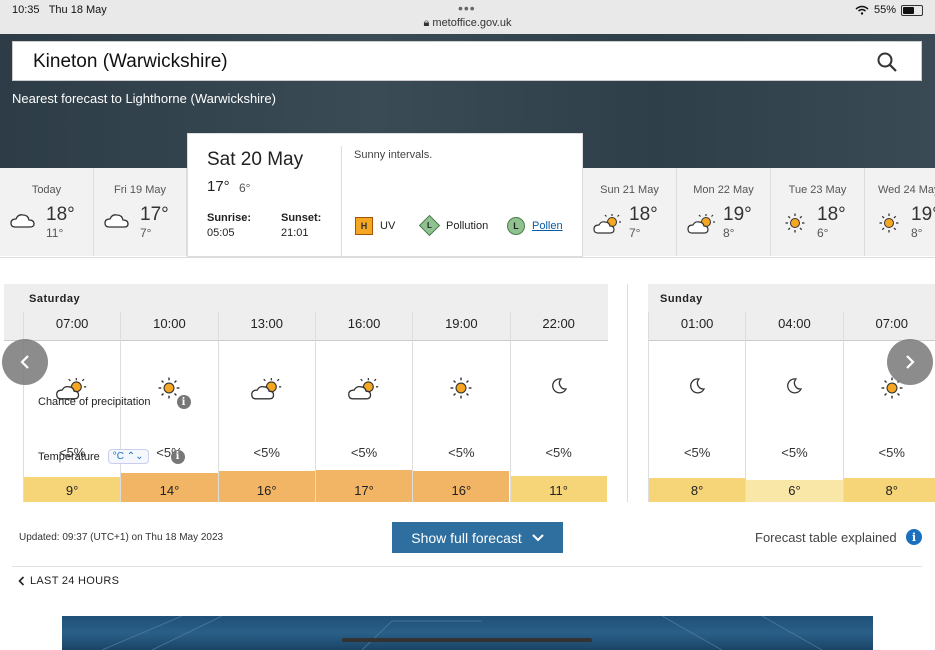 The width and height of the screenshot is (935, 650). I want to click on uv-indicator: H UV, so click(375, 226).